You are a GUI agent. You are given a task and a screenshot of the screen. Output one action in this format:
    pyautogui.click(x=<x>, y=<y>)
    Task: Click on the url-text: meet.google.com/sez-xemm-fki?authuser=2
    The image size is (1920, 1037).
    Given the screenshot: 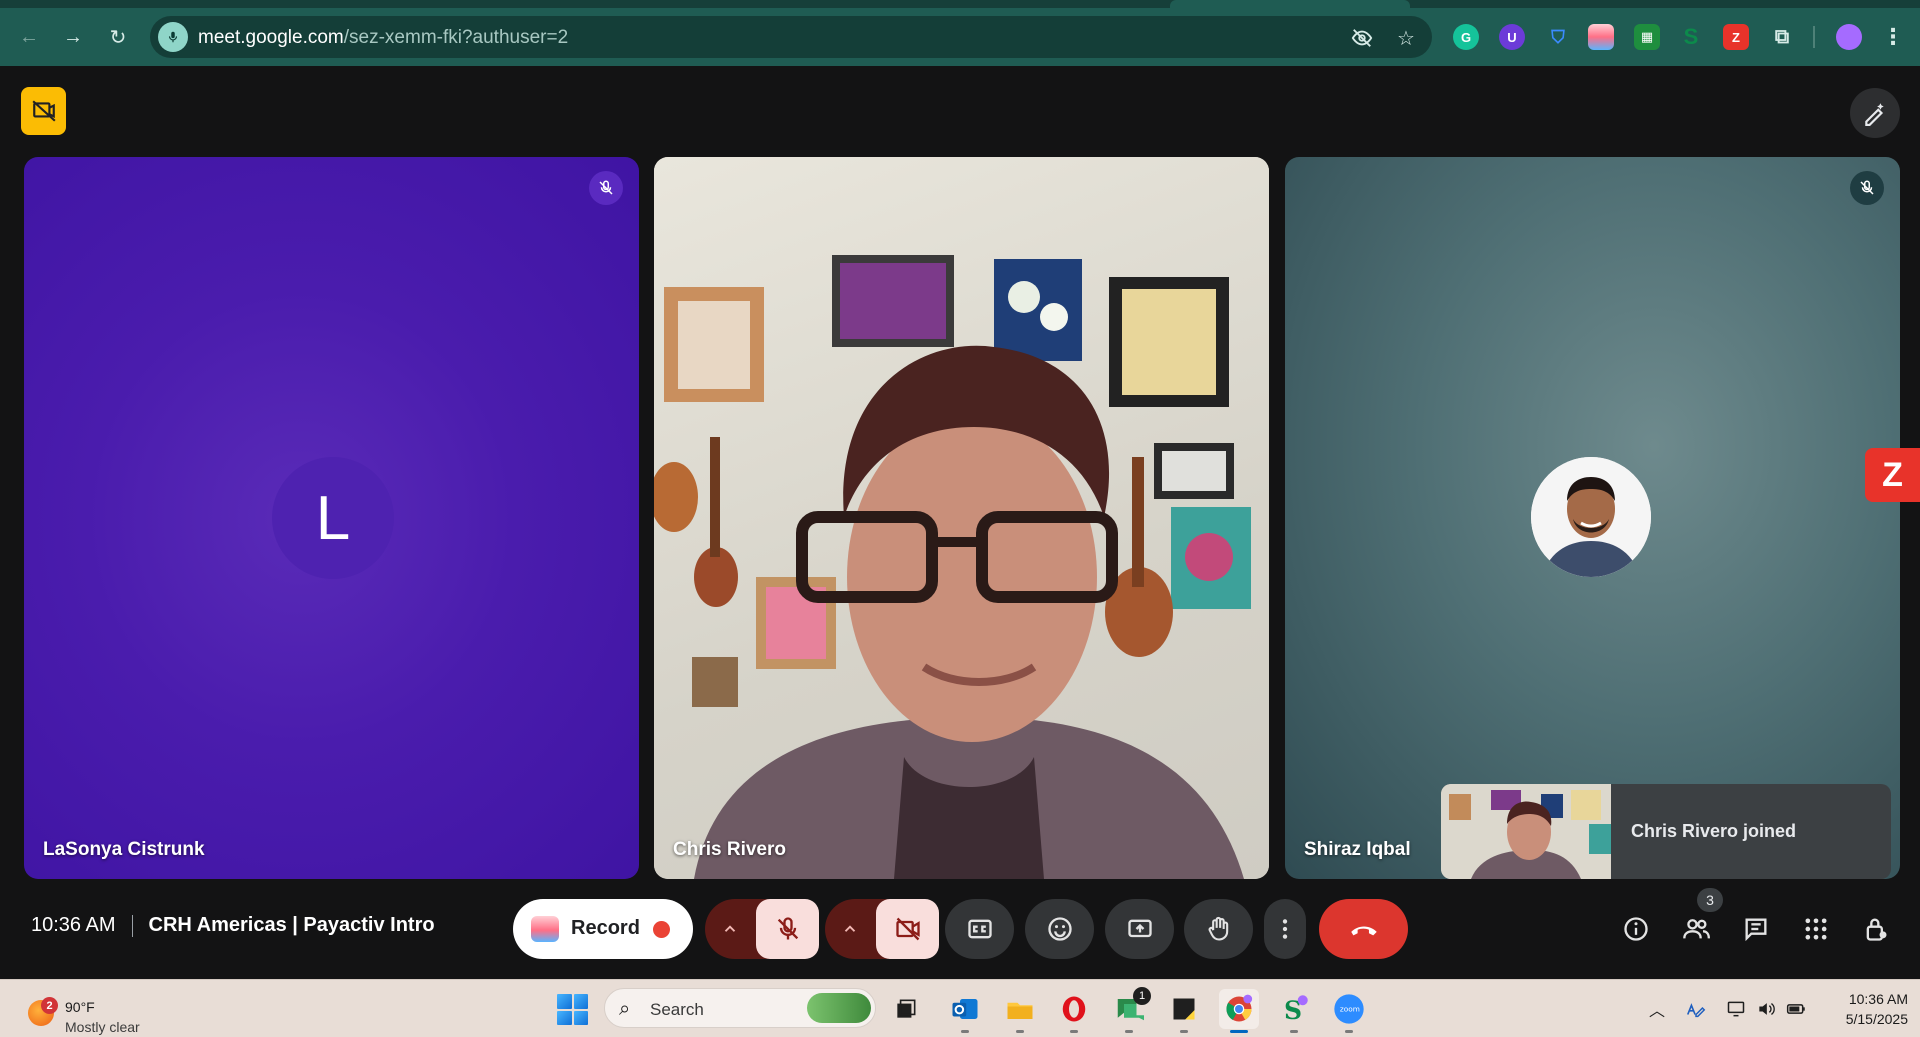 What is the action you would take?
    pyautogui.click(x=383, y=38)
    